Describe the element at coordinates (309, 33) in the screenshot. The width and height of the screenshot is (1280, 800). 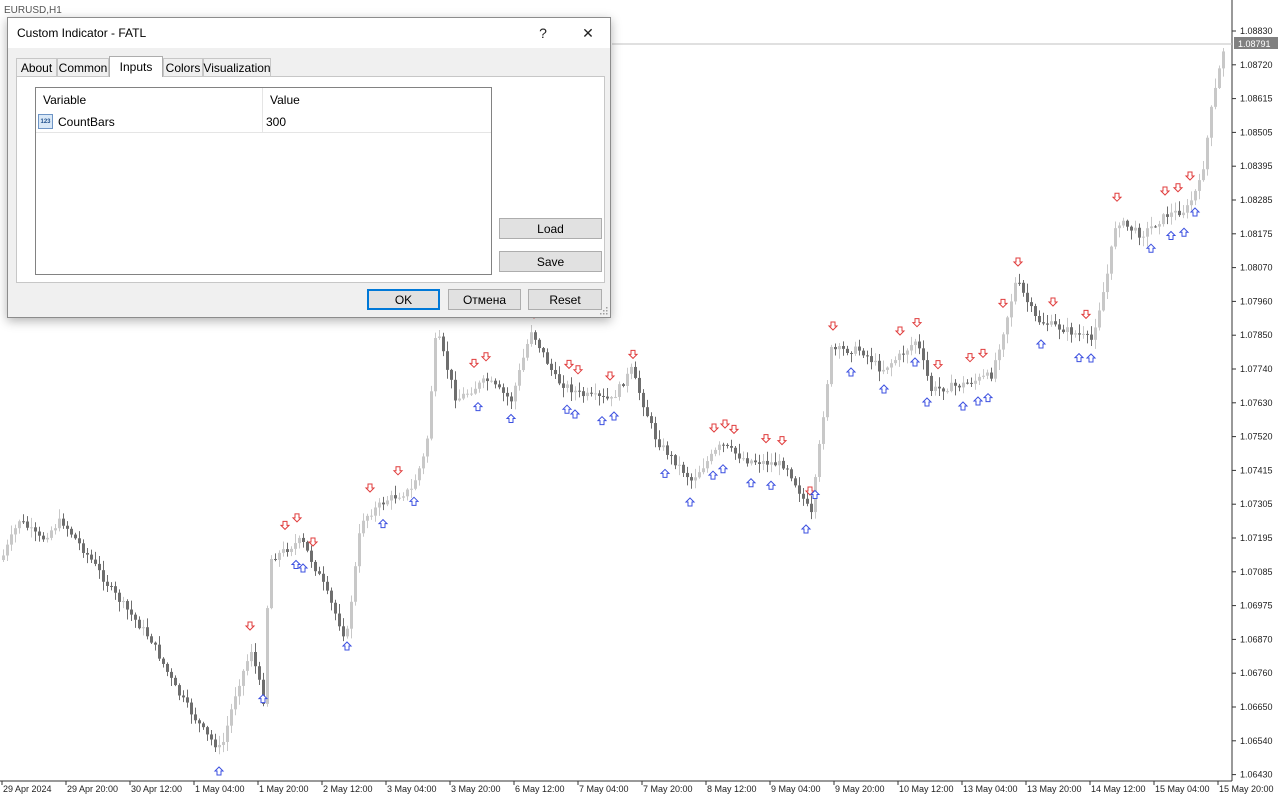
I see `dialog-titlebar: Custom Indicator - FATL ? ✕` at that location.